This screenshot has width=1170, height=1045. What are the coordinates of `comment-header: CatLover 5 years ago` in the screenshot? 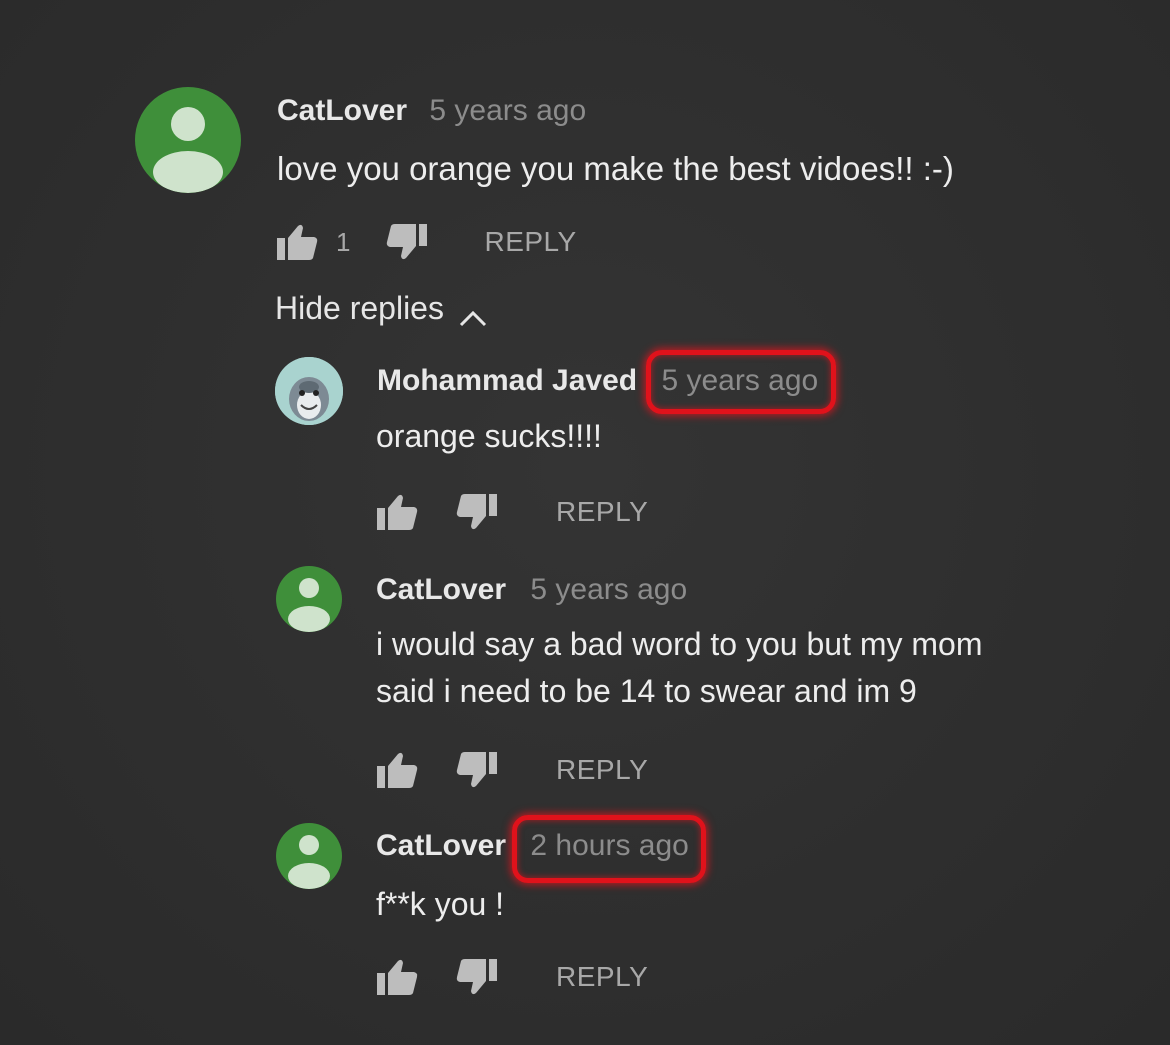 It's located at (431, 111).